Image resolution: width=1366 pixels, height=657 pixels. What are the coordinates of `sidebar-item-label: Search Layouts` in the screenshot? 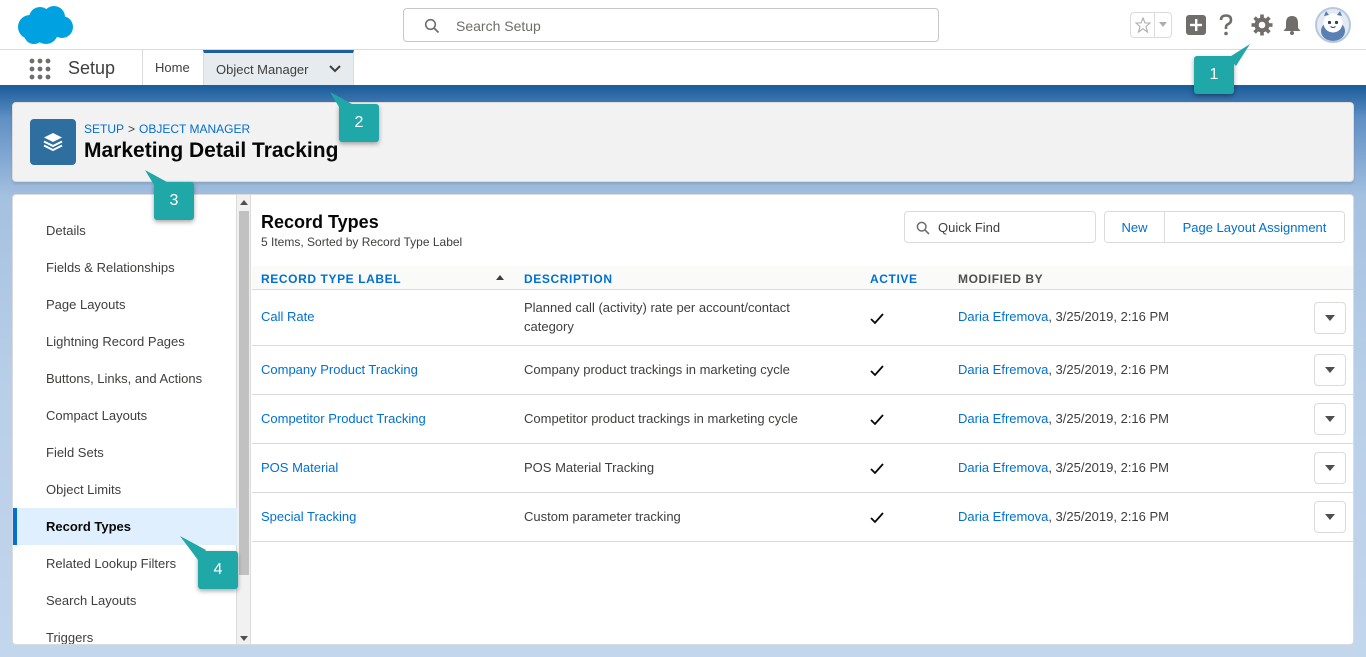 It's located at (91, 600).